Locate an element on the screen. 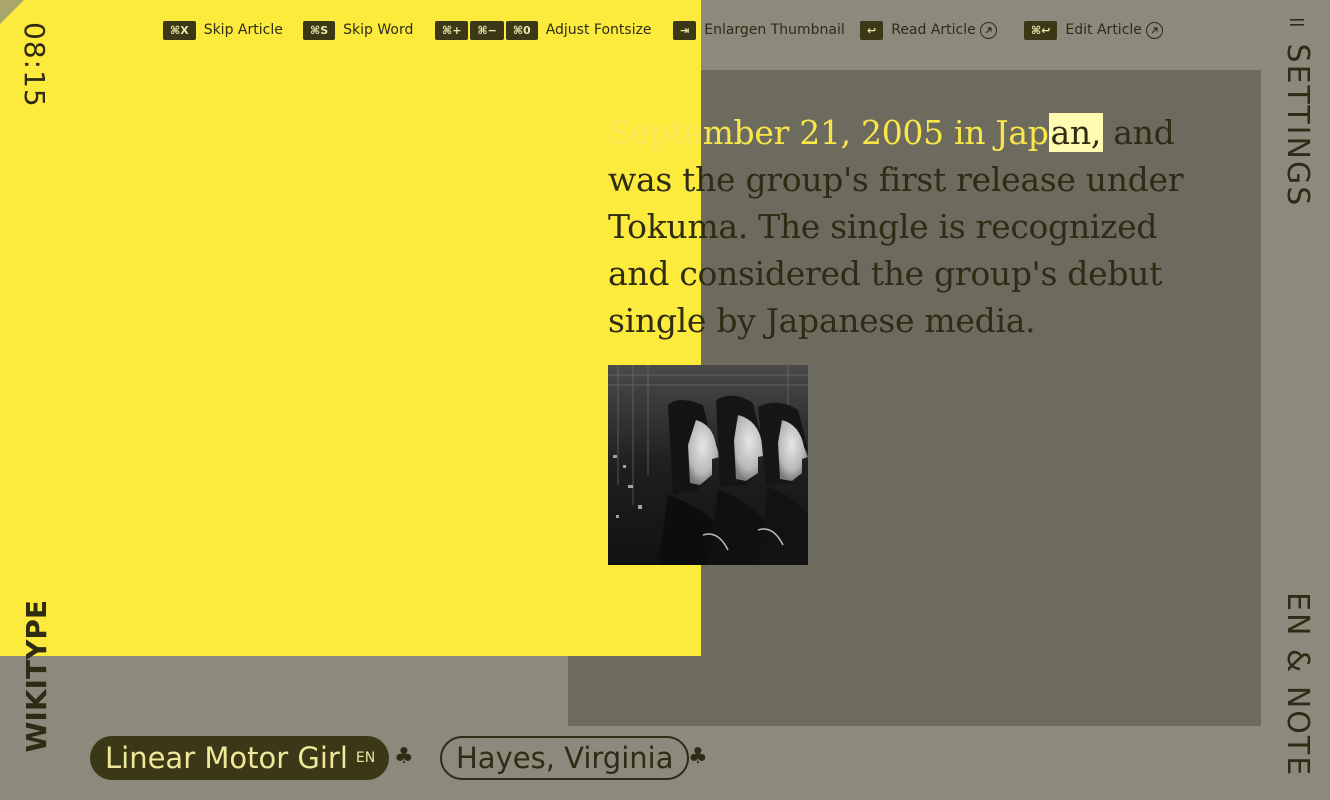 This screenshot has height=800, width=1330. typed-text-faded: Septe is located at coordinates (655, 132).